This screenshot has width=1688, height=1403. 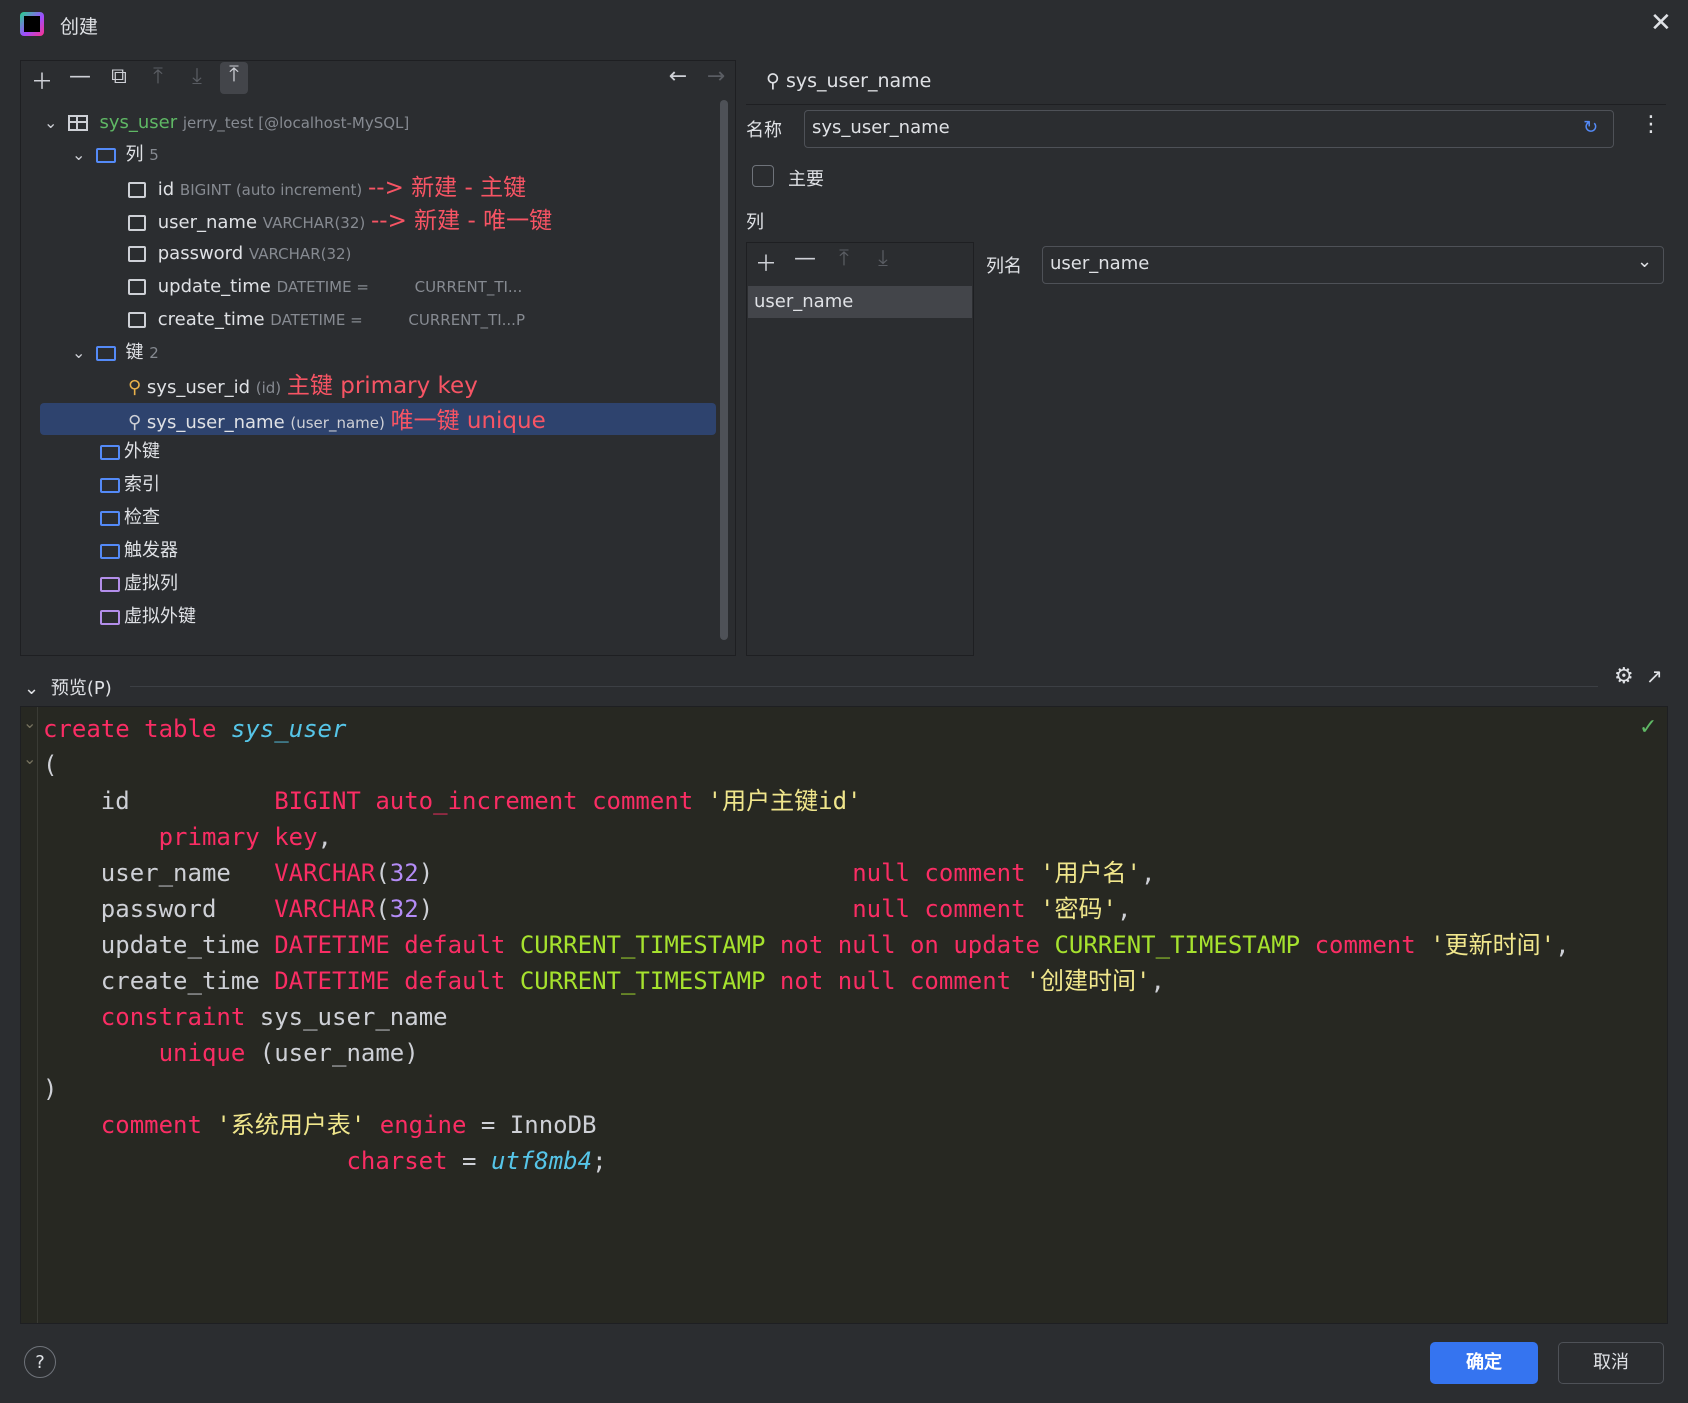 I want to click on primary-checkbox, so click(x=763, y=176).